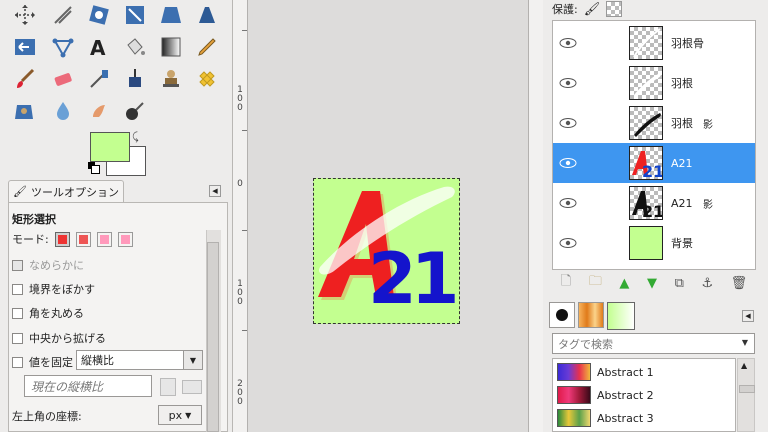  Describe the element at coordinates (63, 111) in the screenshot. I see `blur-tool-icon` at that location.